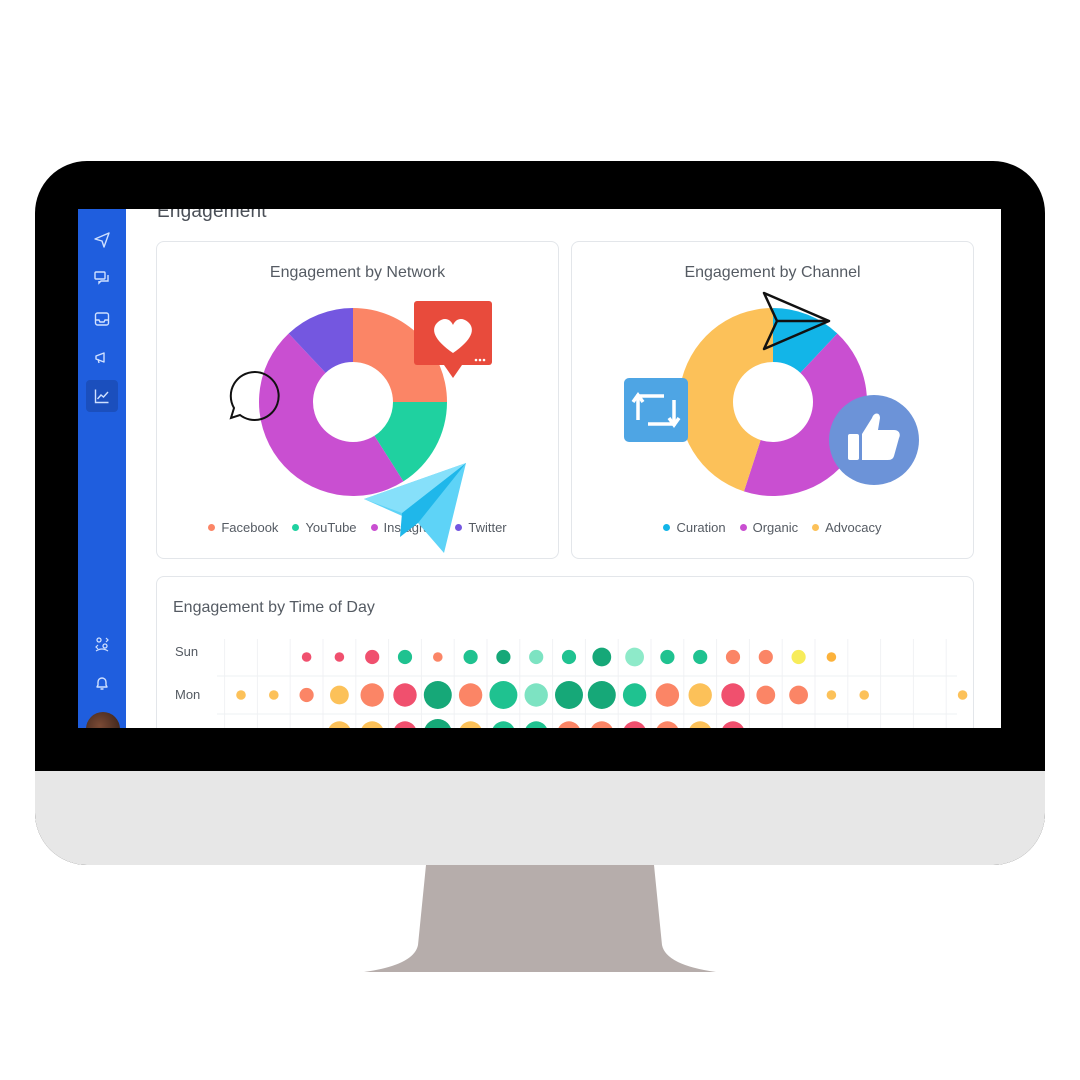  Describe the element at coordinates (212, 215) in the screenshot. I see `page-title: Engagement` at that location.